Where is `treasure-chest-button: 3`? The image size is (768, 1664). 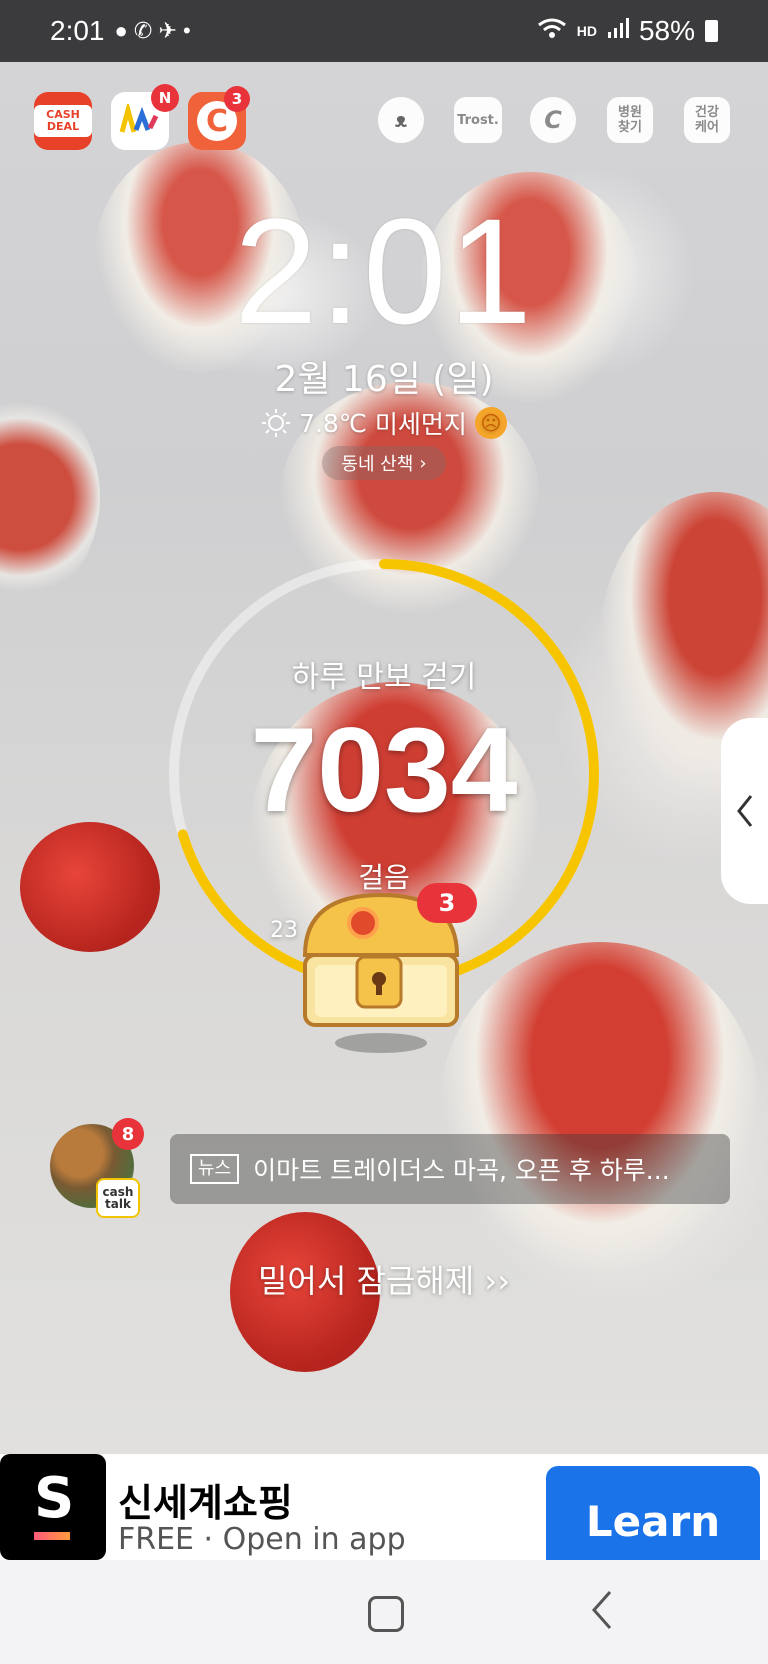
treasure-chest-button: 3 is located at coordinates (386, 969).